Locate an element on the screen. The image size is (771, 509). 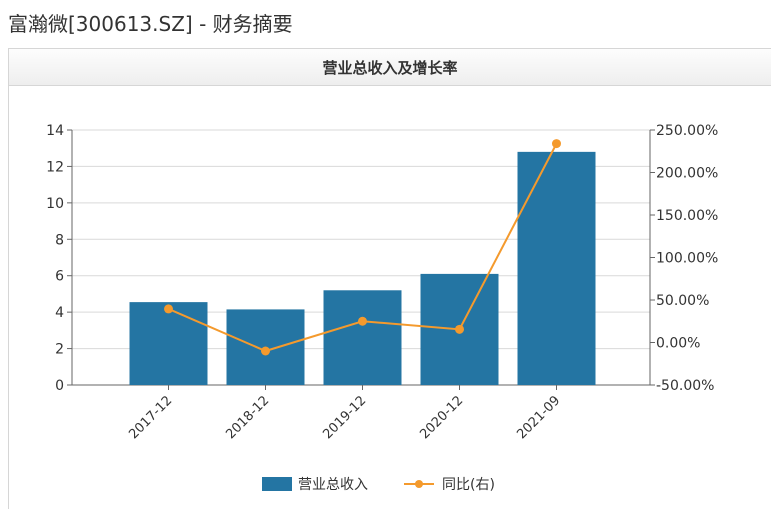
left-tick-label: 14 is located at coordinates (55, 131).